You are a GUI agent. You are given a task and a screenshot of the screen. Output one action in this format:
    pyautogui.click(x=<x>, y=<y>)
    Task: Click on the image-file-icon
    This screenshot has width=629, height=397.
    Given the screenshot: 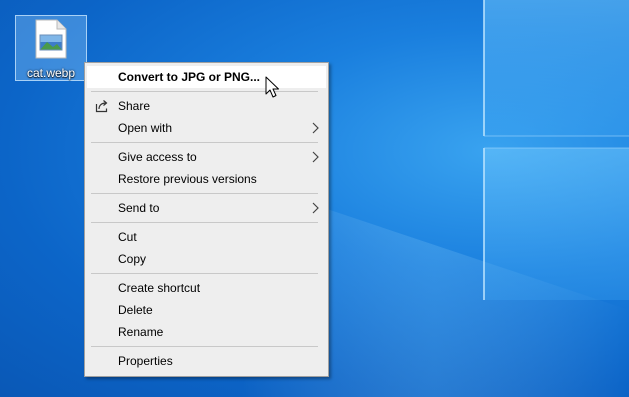 What is the action you would take?
    pyautogui.click(x=51, y=39)
    